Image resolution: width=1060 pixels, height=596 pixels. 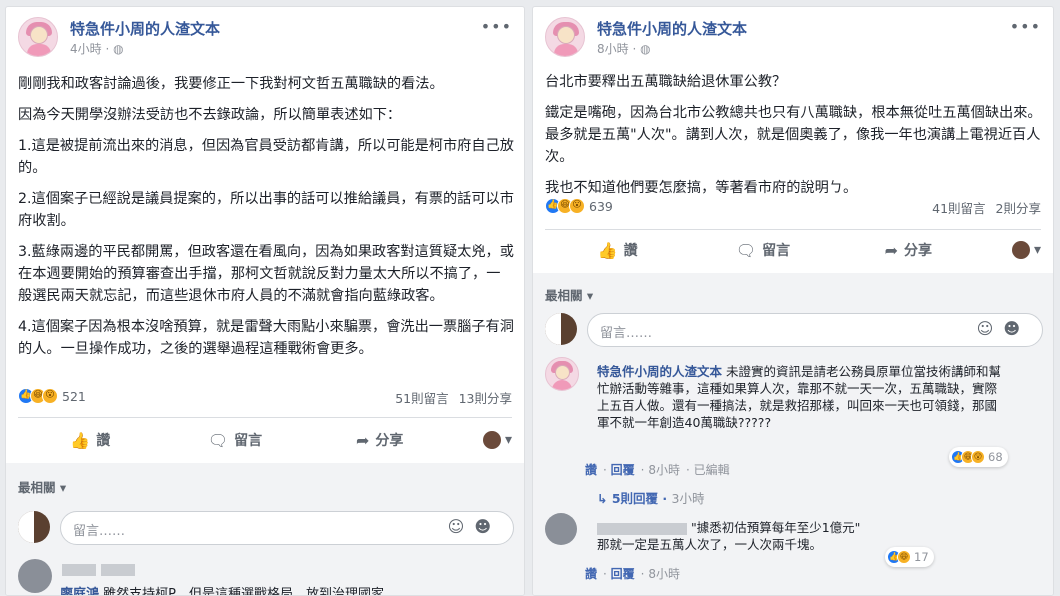 I want to click on post-paragraph: 我也不知道他們要怎麼搞，等著看市府的說明ㄅ。, so click(x=701, y=188).